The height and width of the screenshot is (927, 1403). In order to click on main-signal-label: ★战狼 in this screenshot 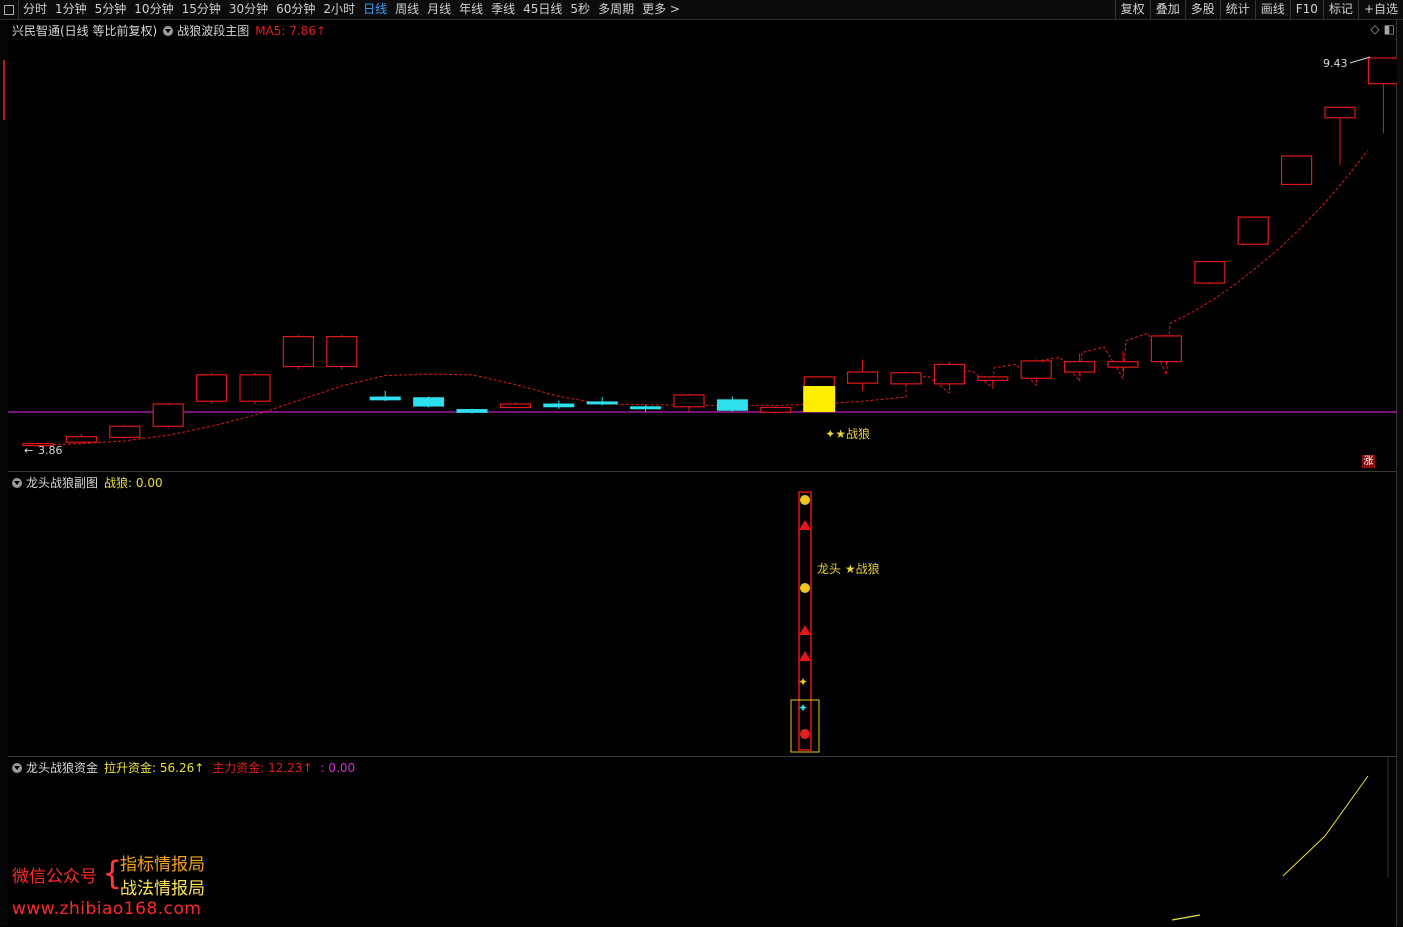, I will do `click(852, 433)`.